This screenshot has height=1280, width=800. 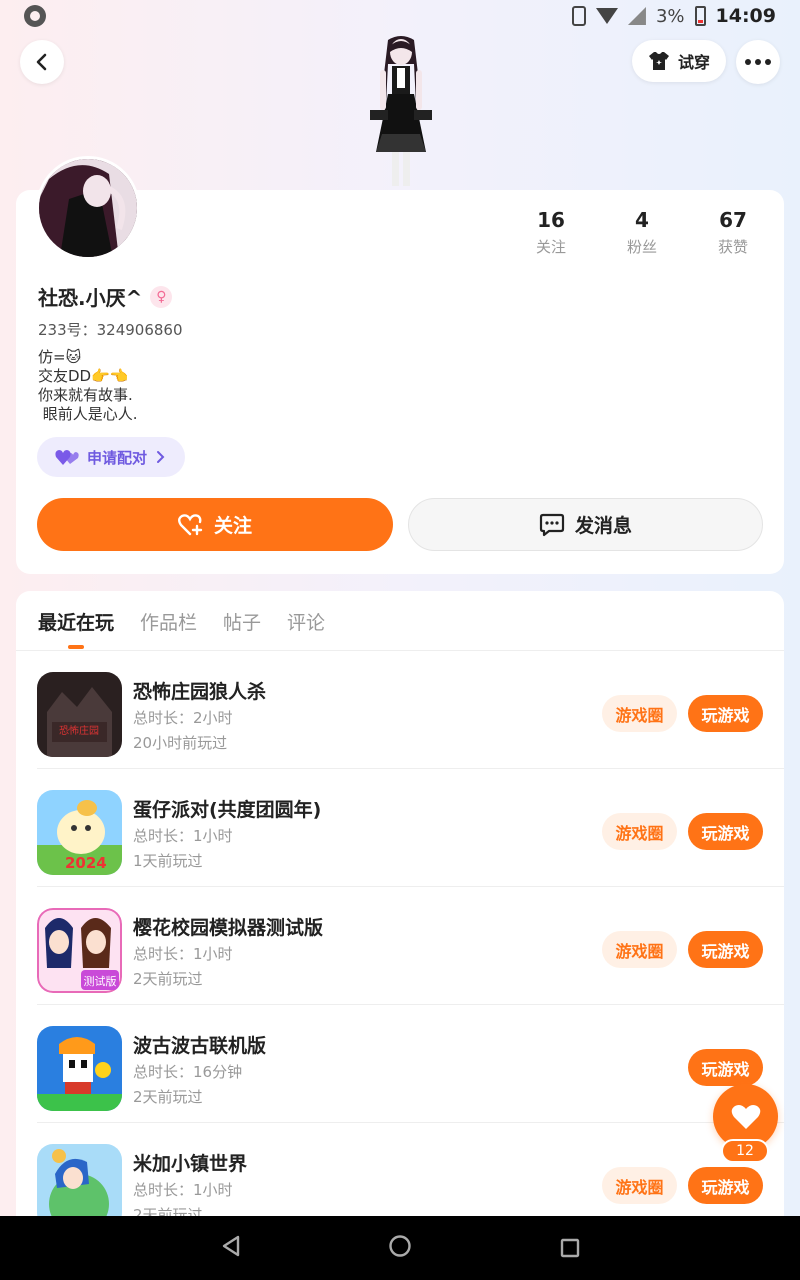 What do you see at coordinates (603, 526) in the screenshot?
I see `send-message-label: 发消息` at bounding box center [603, 526].